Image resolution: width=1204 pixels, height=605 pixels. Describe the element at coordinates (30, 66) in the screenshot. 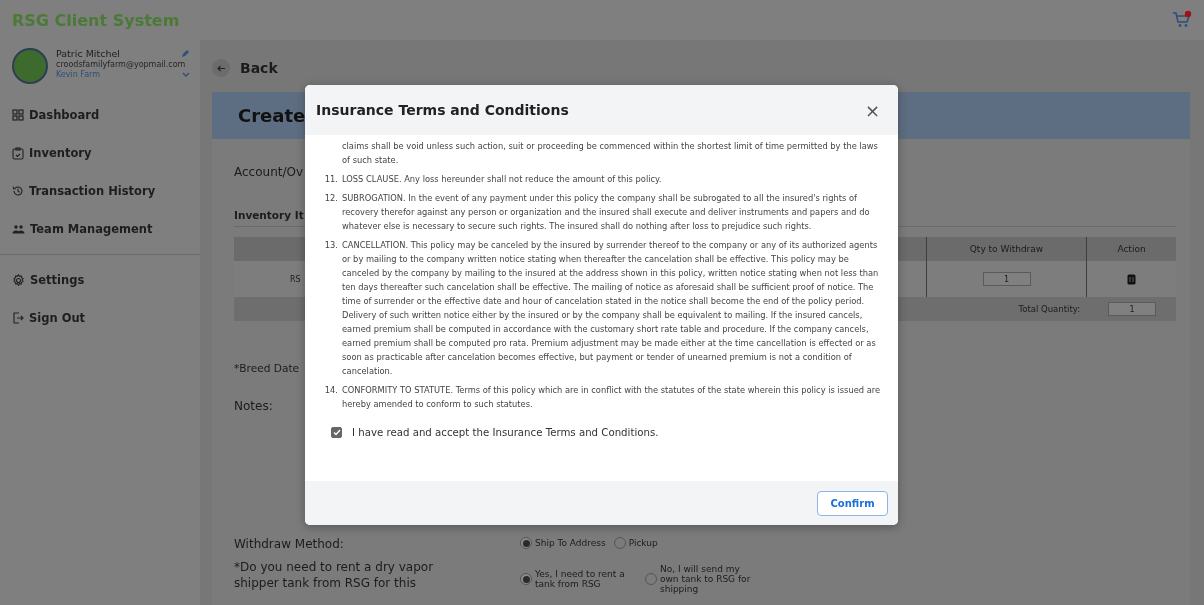

I see `avatar` at that location.